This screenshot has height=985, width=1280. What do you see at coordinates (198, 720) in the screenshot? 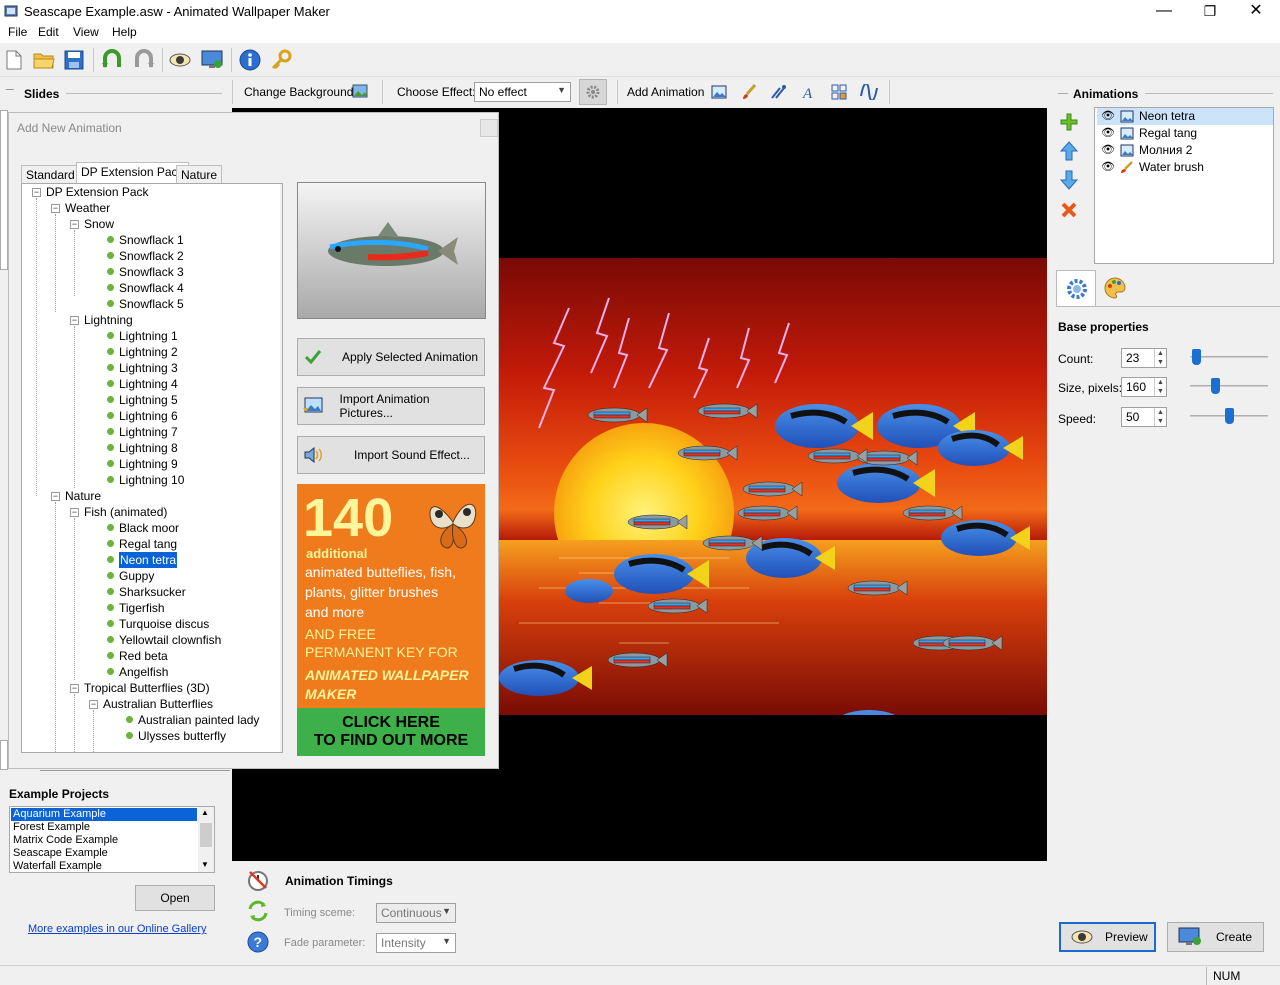
I see `tree-leaf: Australian painted lady` at bounding box center [198, 720].